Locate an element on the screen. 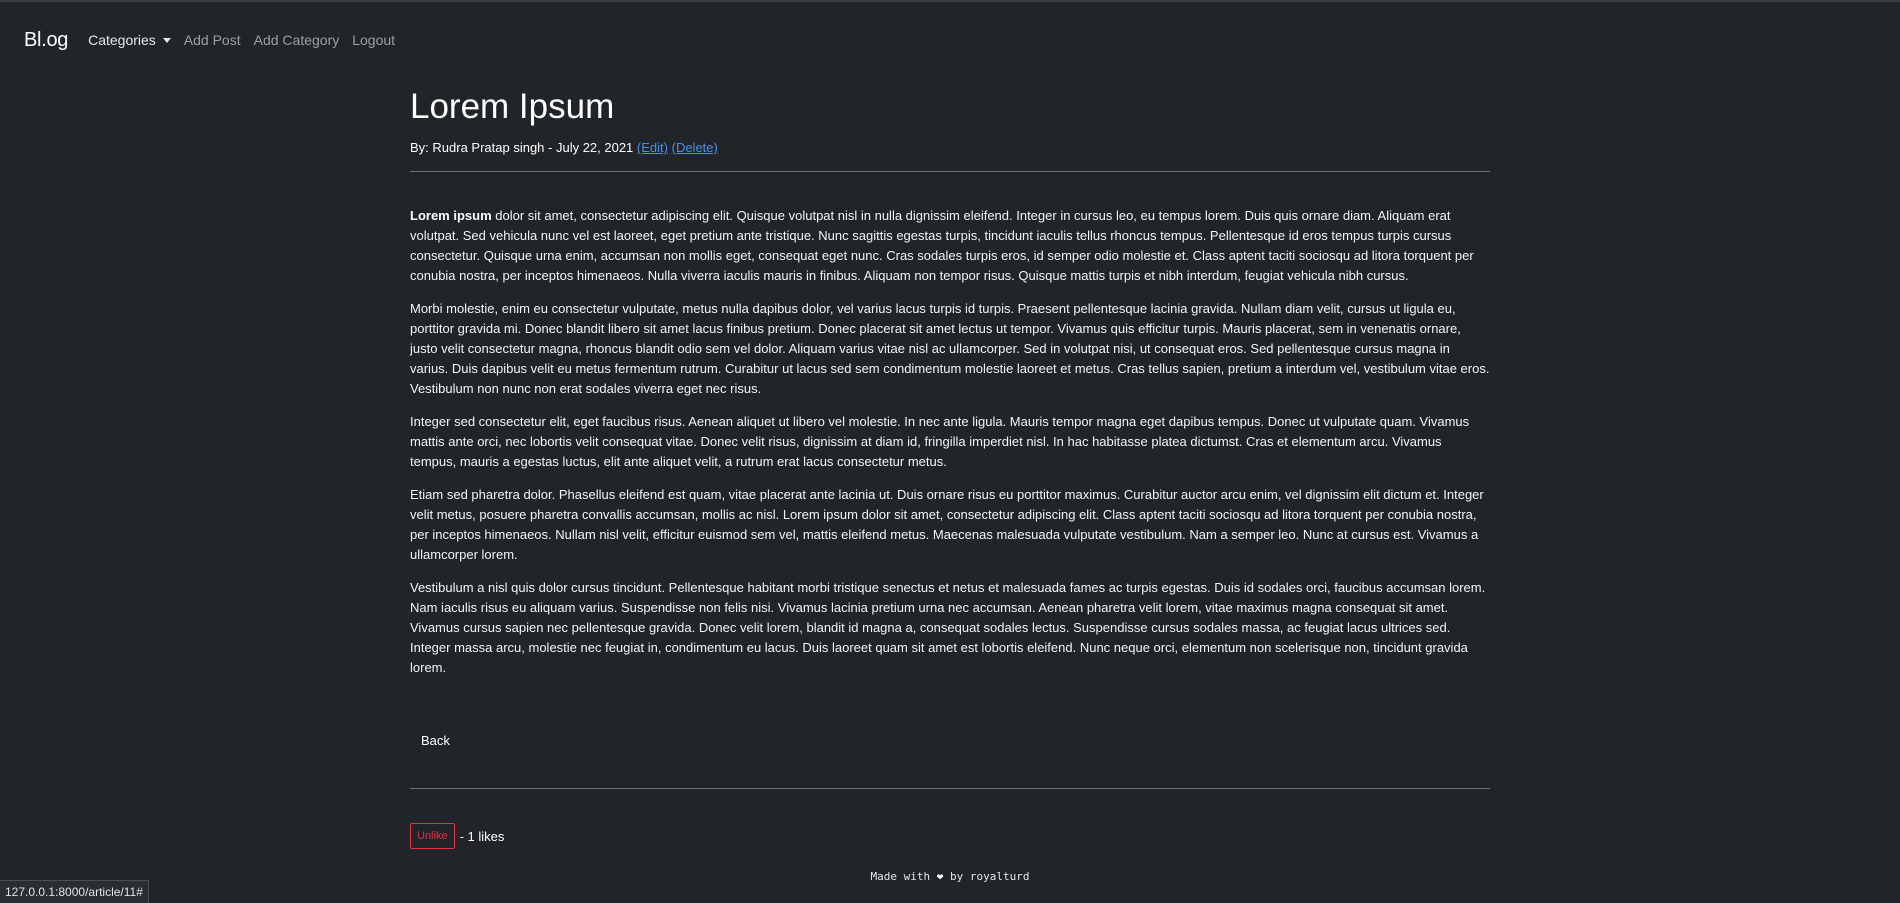  add-post-link: Add Post is located at coordinates (212, 40).